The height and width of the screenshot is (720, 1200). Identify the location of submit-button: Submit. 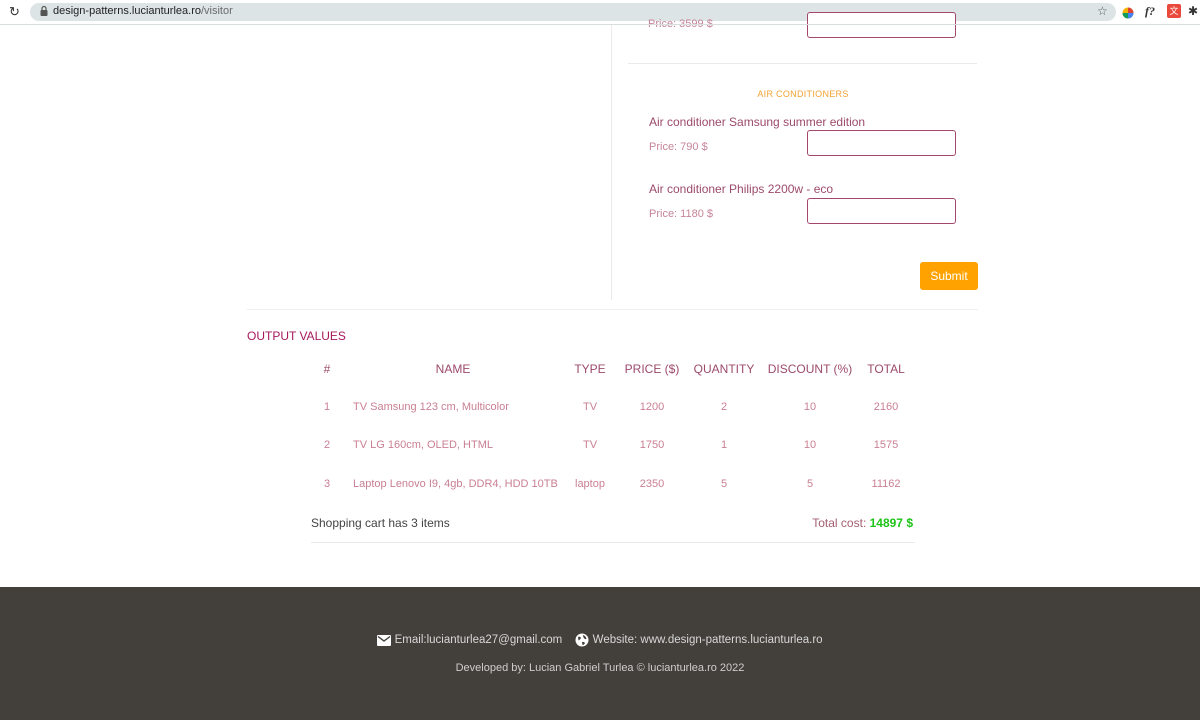
(949, 276).